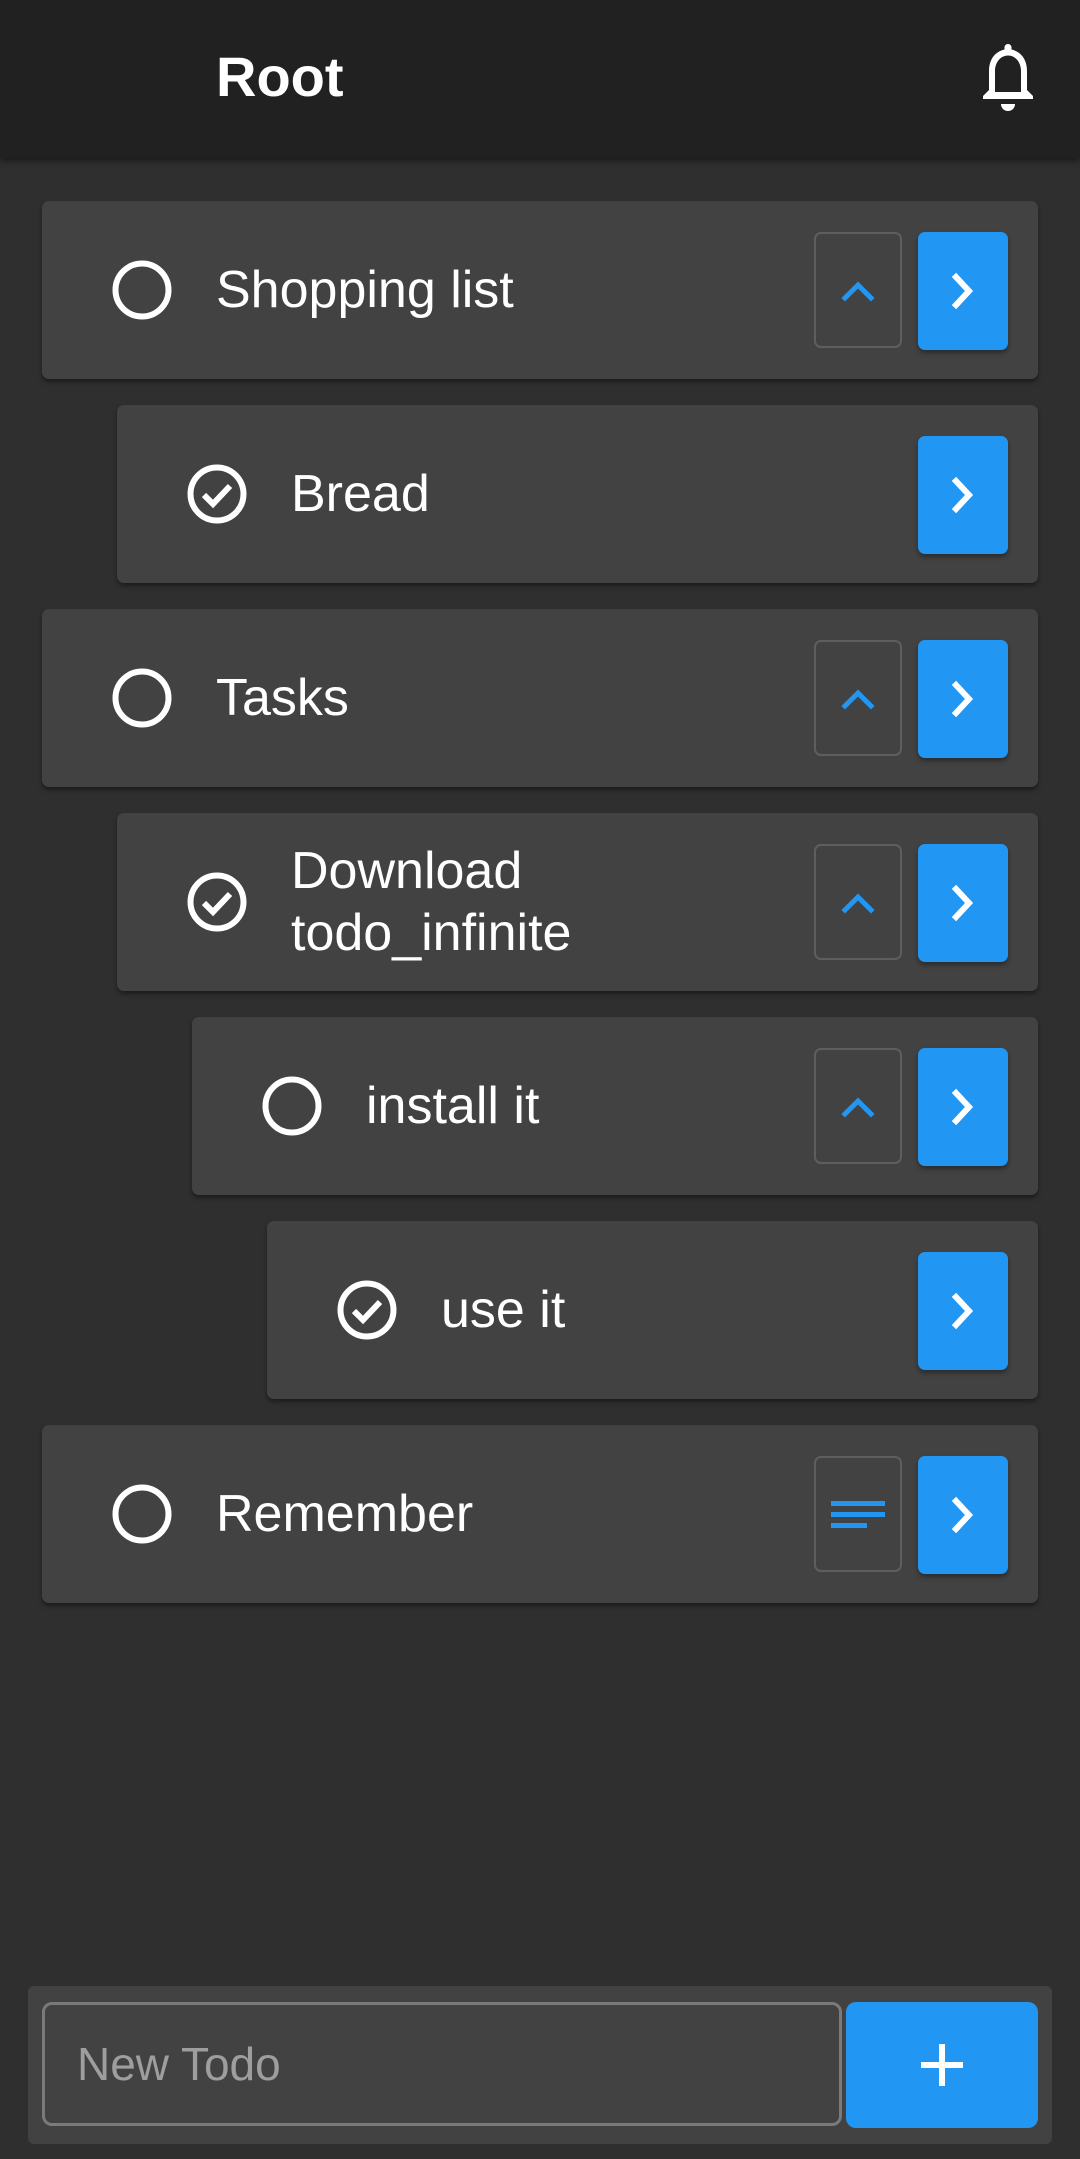 The image size is (1080, 2159). I want to click on todo-label: use it, so click(503, 1310).